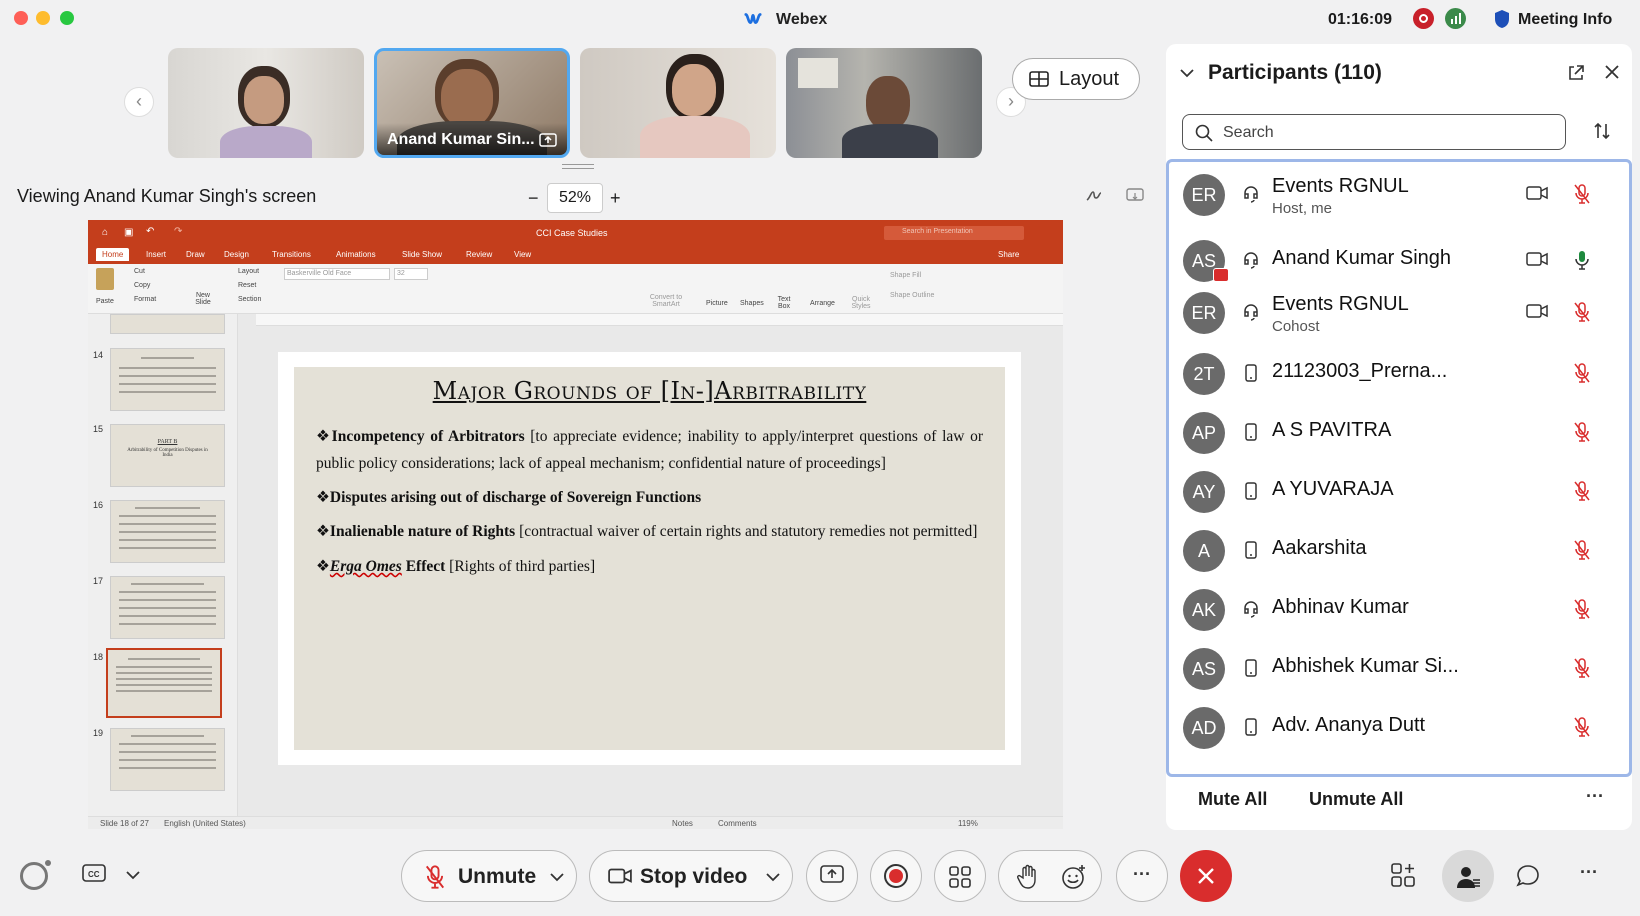 The image size is (1640, 916). I want to click on svg-text: CC, so click(94, 874).